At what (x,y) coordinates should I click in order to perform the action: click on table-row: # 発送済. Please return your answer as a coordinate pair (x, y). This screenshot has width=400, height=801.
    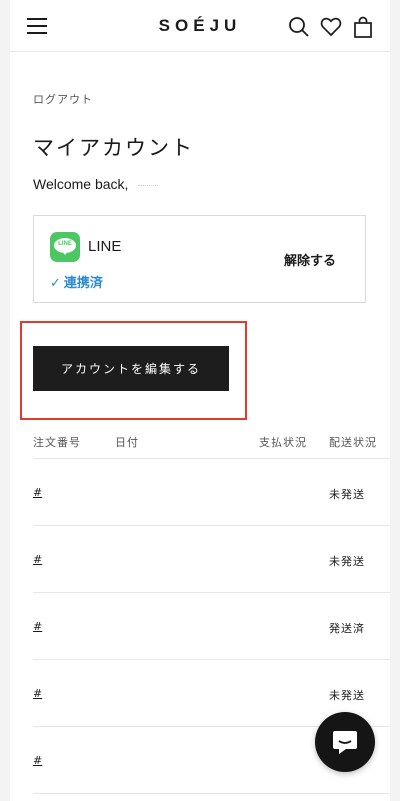
    Looking at the image, I should click on (211, 626).